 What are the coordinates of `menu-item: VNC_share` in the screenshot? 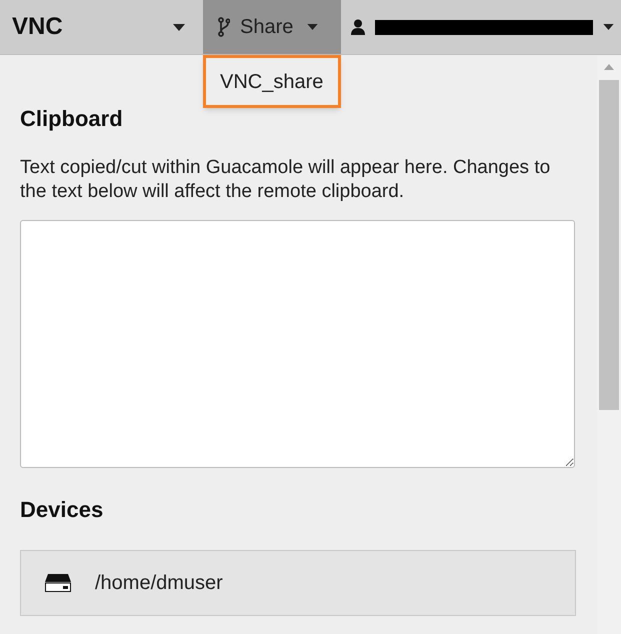 It's located at (272, 81).